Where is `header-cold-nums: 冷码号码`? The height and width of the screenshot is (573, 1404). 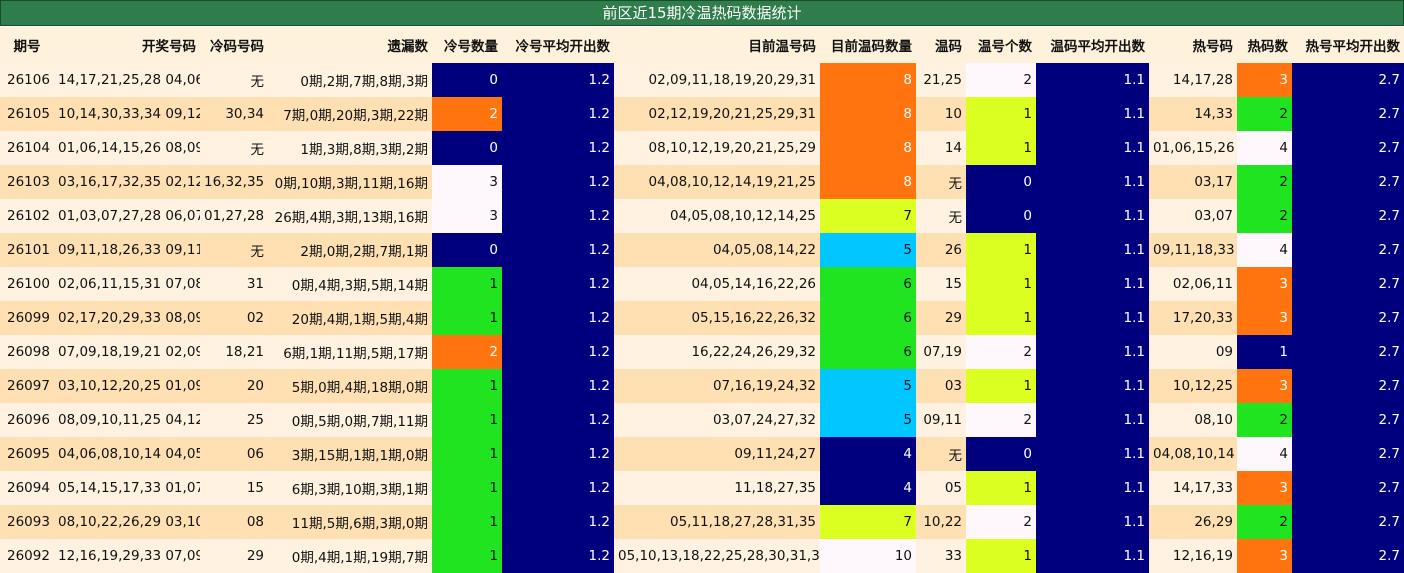 header-cold-nums: 冷码号码 is located at coordinates (234, 45).